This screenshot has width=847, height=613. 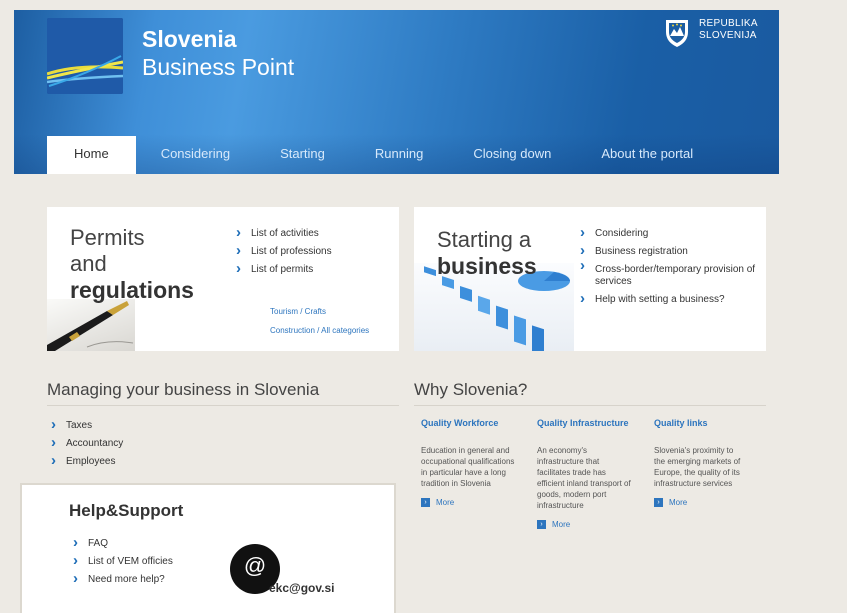 What do you see at coordinates (584, 423) in the screenshot?
I see `quality-infrastructure-title: Quality Infrastructure` at bounding box center [584, 423].